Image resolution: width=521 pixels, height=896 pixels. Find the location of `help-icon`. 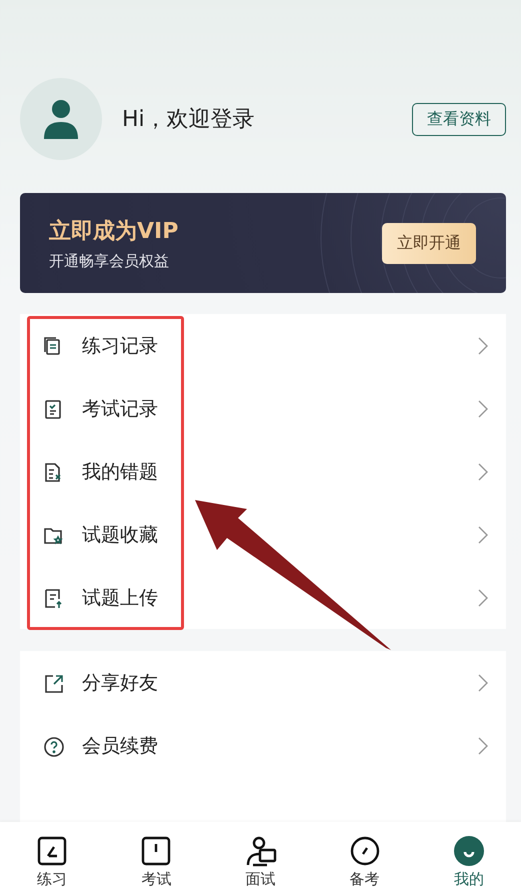

help-icon is located at coordinates (53, 745).